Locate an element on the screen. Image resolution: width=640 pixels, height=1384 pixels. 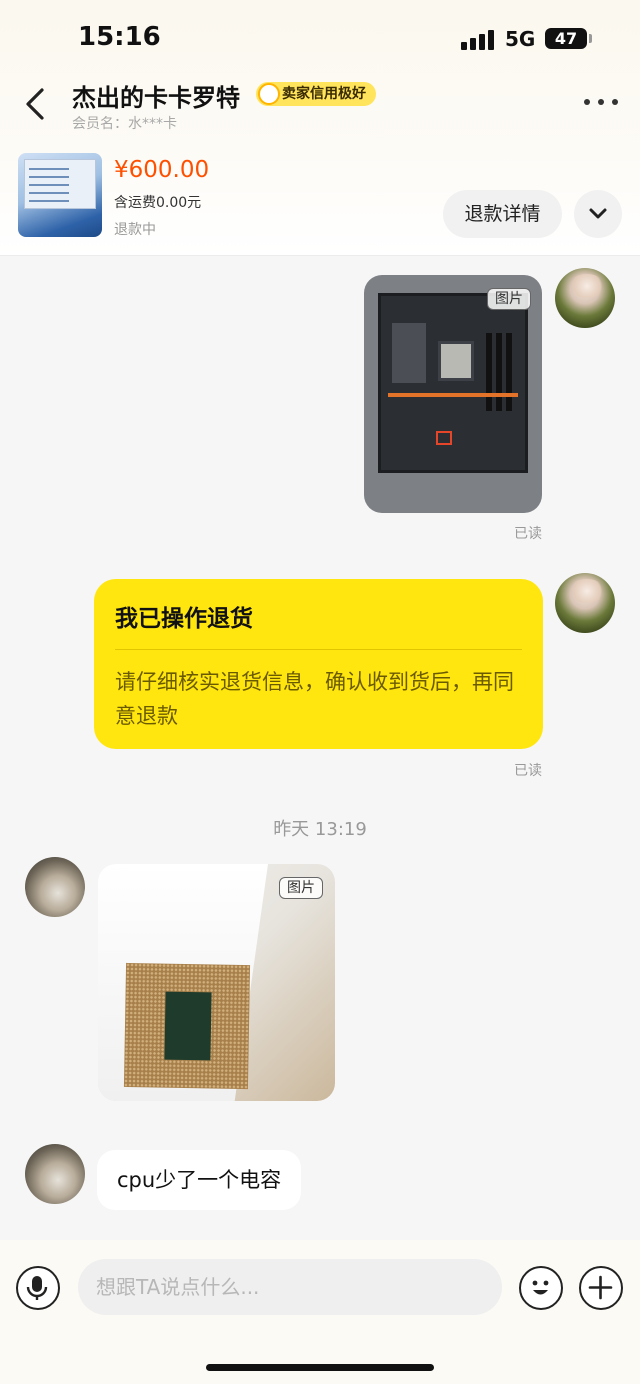
product-price: ¥600.00 is located at coordinates (162, 170).